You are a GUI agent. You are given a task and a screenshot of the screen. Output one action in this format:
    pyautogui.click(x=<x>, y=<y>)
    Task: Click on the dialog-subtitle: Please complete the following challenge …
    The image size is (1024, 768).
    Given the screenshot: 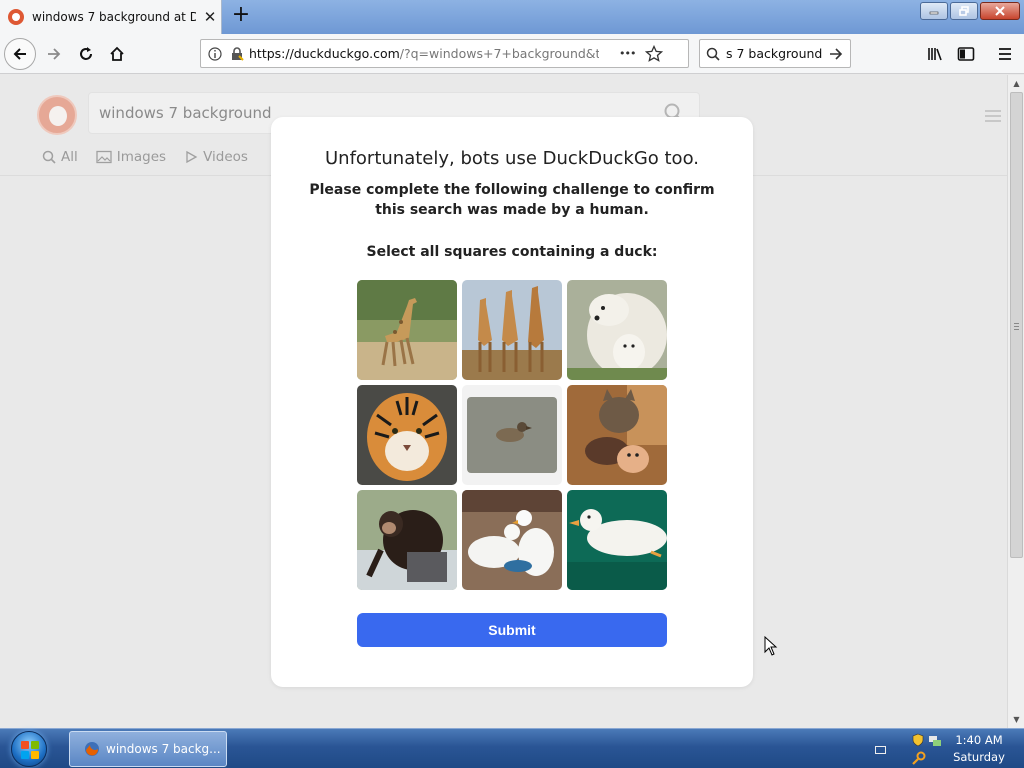 What is the action you would take?
    pyautogui.click(x=512, y=200)
    